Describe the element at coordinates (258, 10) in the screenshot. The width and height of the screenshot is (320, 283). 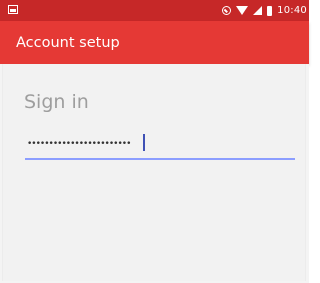
I see `signal-icon` at that location.